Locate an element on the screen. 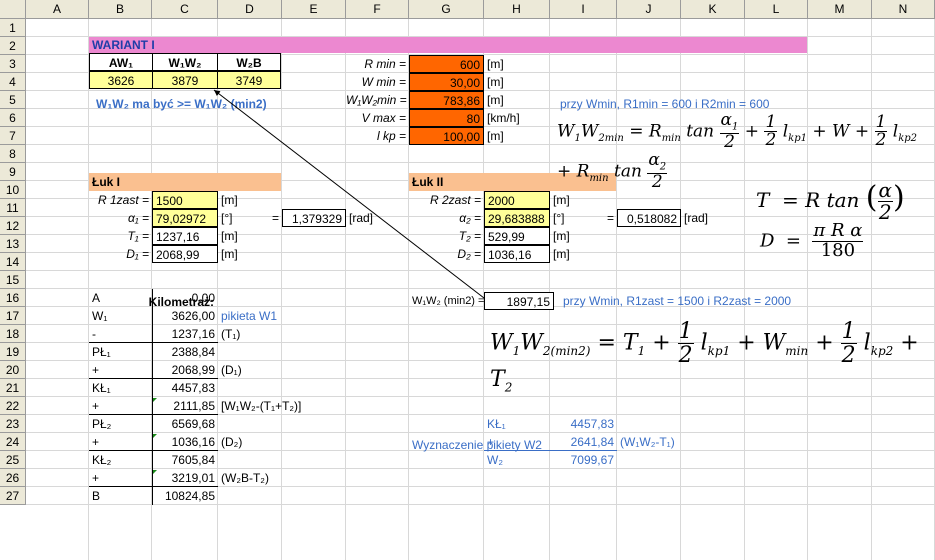 The width and height of the screenshot is (935, 560). reference-arrow is located at coordinates (349, 194).